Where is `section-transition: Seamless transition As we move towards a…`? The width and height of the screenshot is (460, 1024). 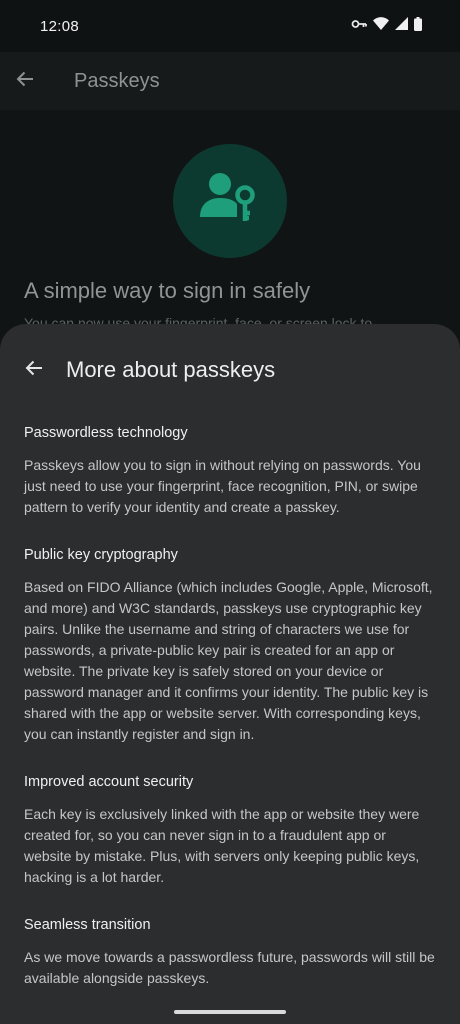
section-transition: Seamless transition As we move towards a… is located at coordinates (230, 952).